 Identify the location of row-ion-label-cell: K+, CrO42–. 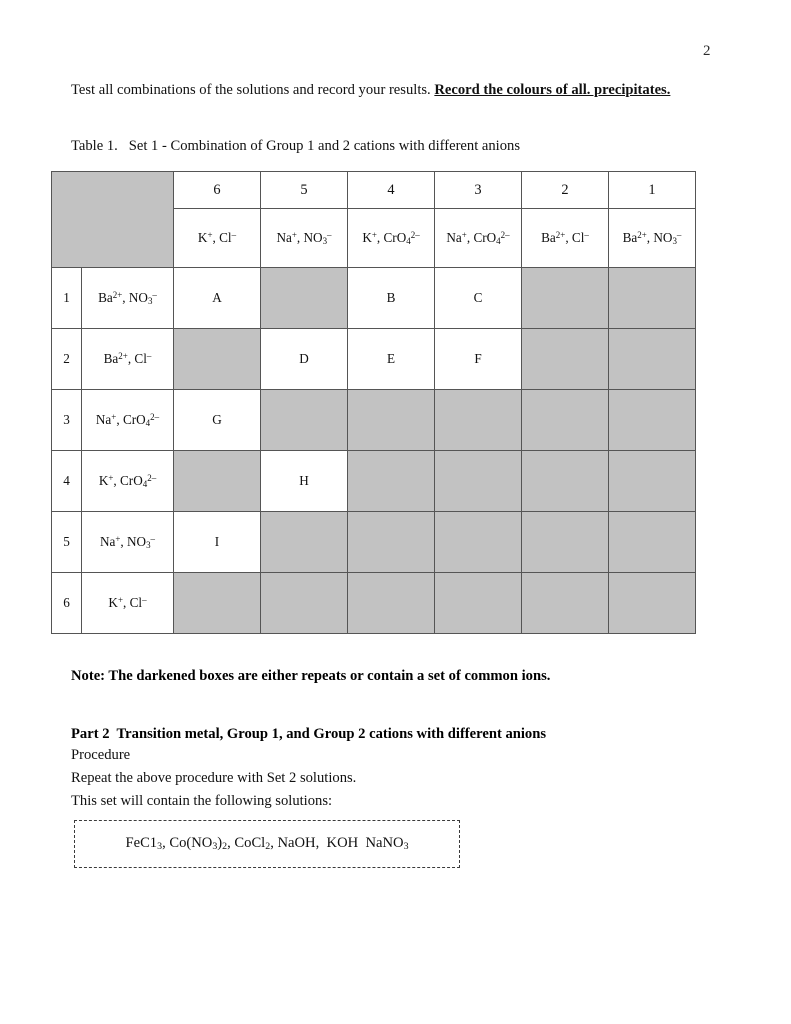
(127, 481).